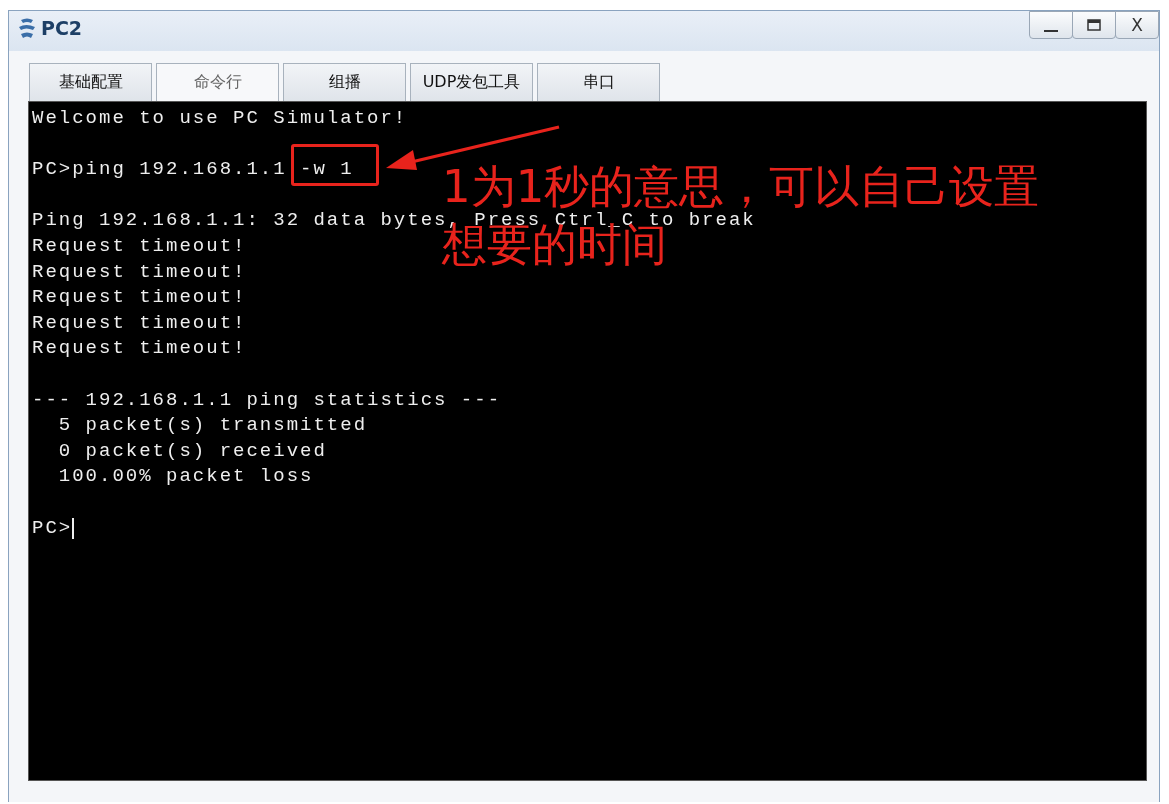 The width and height of the screenshot is (1169, 804). I want to click on terminal-line: 0 packet(s) received, so click(192, 451).